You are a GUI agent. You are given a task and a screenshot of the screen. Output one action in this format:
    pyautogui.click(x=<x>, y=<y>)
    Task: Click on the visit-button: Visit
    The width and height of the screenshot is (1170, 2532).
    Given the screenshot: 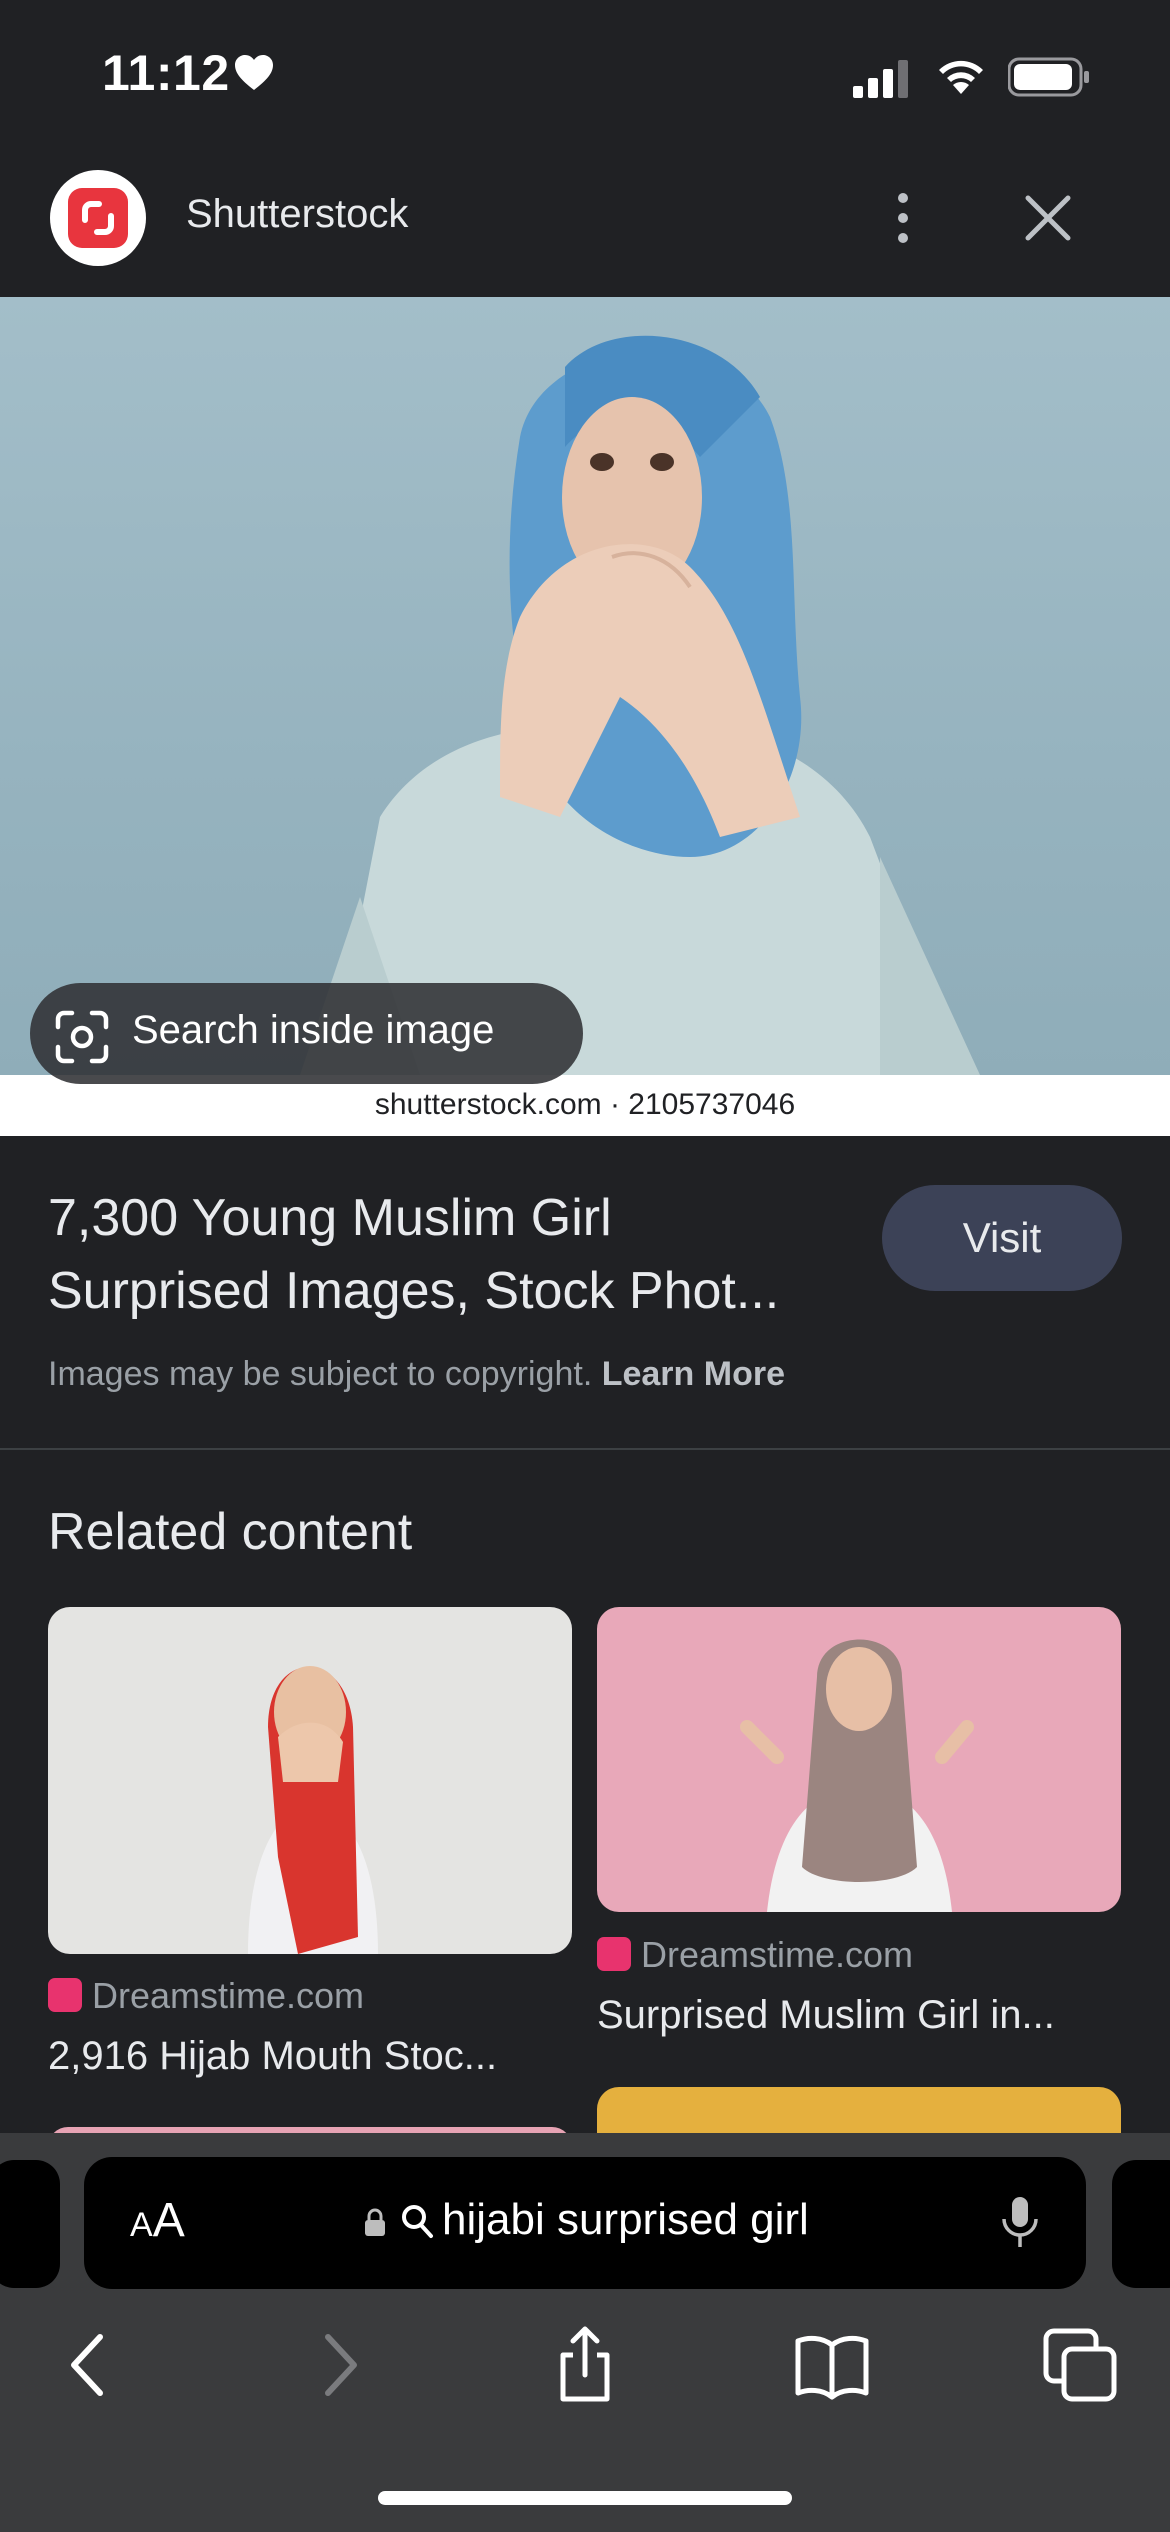 What is the action you would take?
    pyautogui.click(x=1002, y=1238)
    